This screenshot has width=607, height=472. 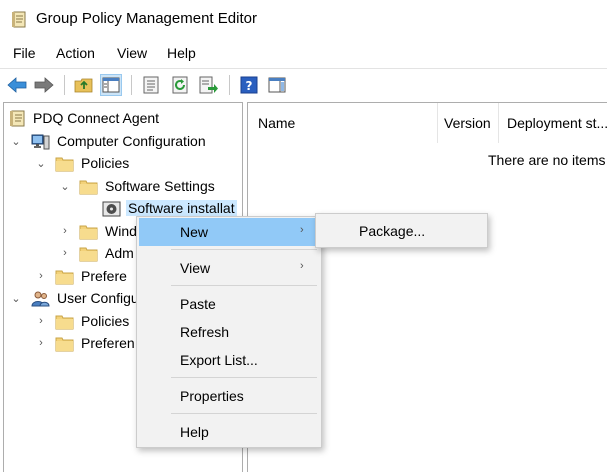 I want to click on menu-file: File, so click(x=24, y=53).